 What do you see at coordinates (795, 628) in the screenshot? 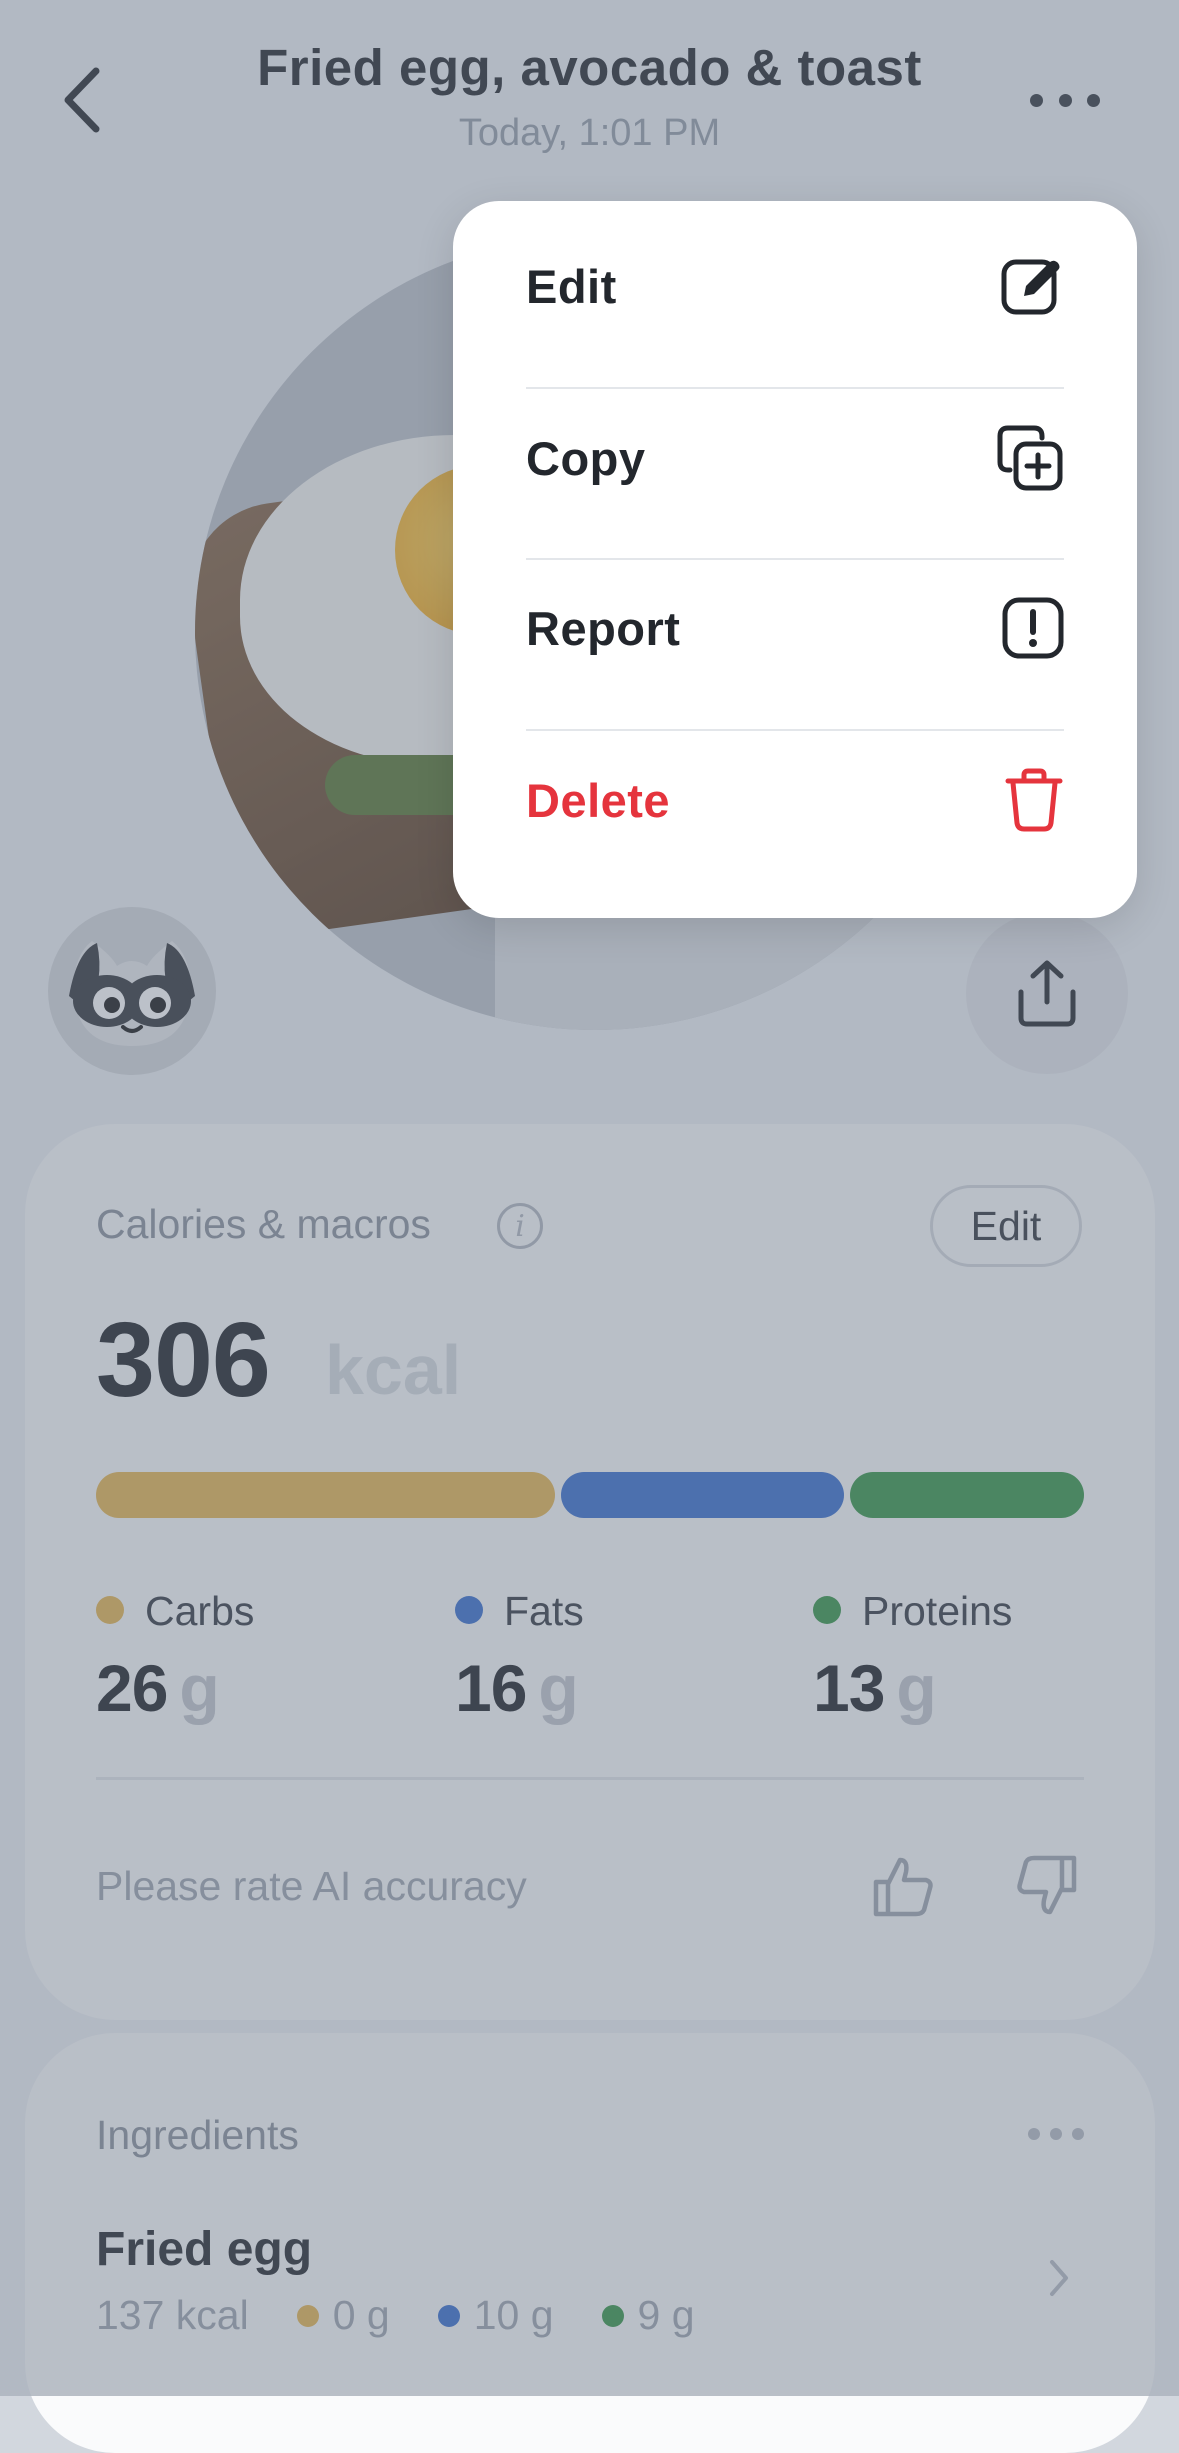
I see `menu-item-report: Report` at bounding box center [795, 628].